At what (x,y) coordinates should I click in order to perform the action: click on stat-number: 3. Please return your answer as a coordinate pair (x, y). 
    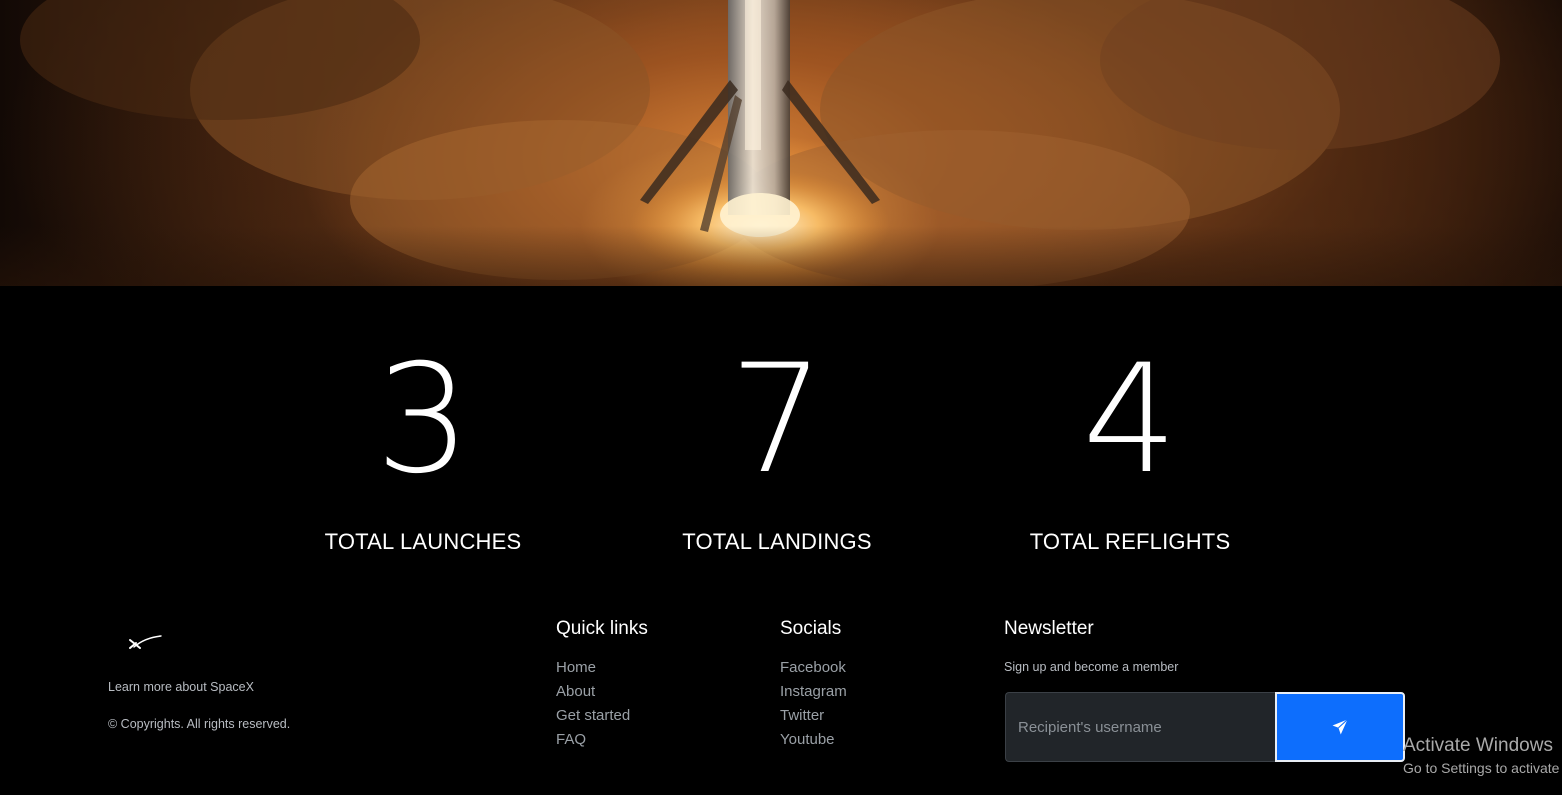
    Looking at the image, I should click on (423, 420).